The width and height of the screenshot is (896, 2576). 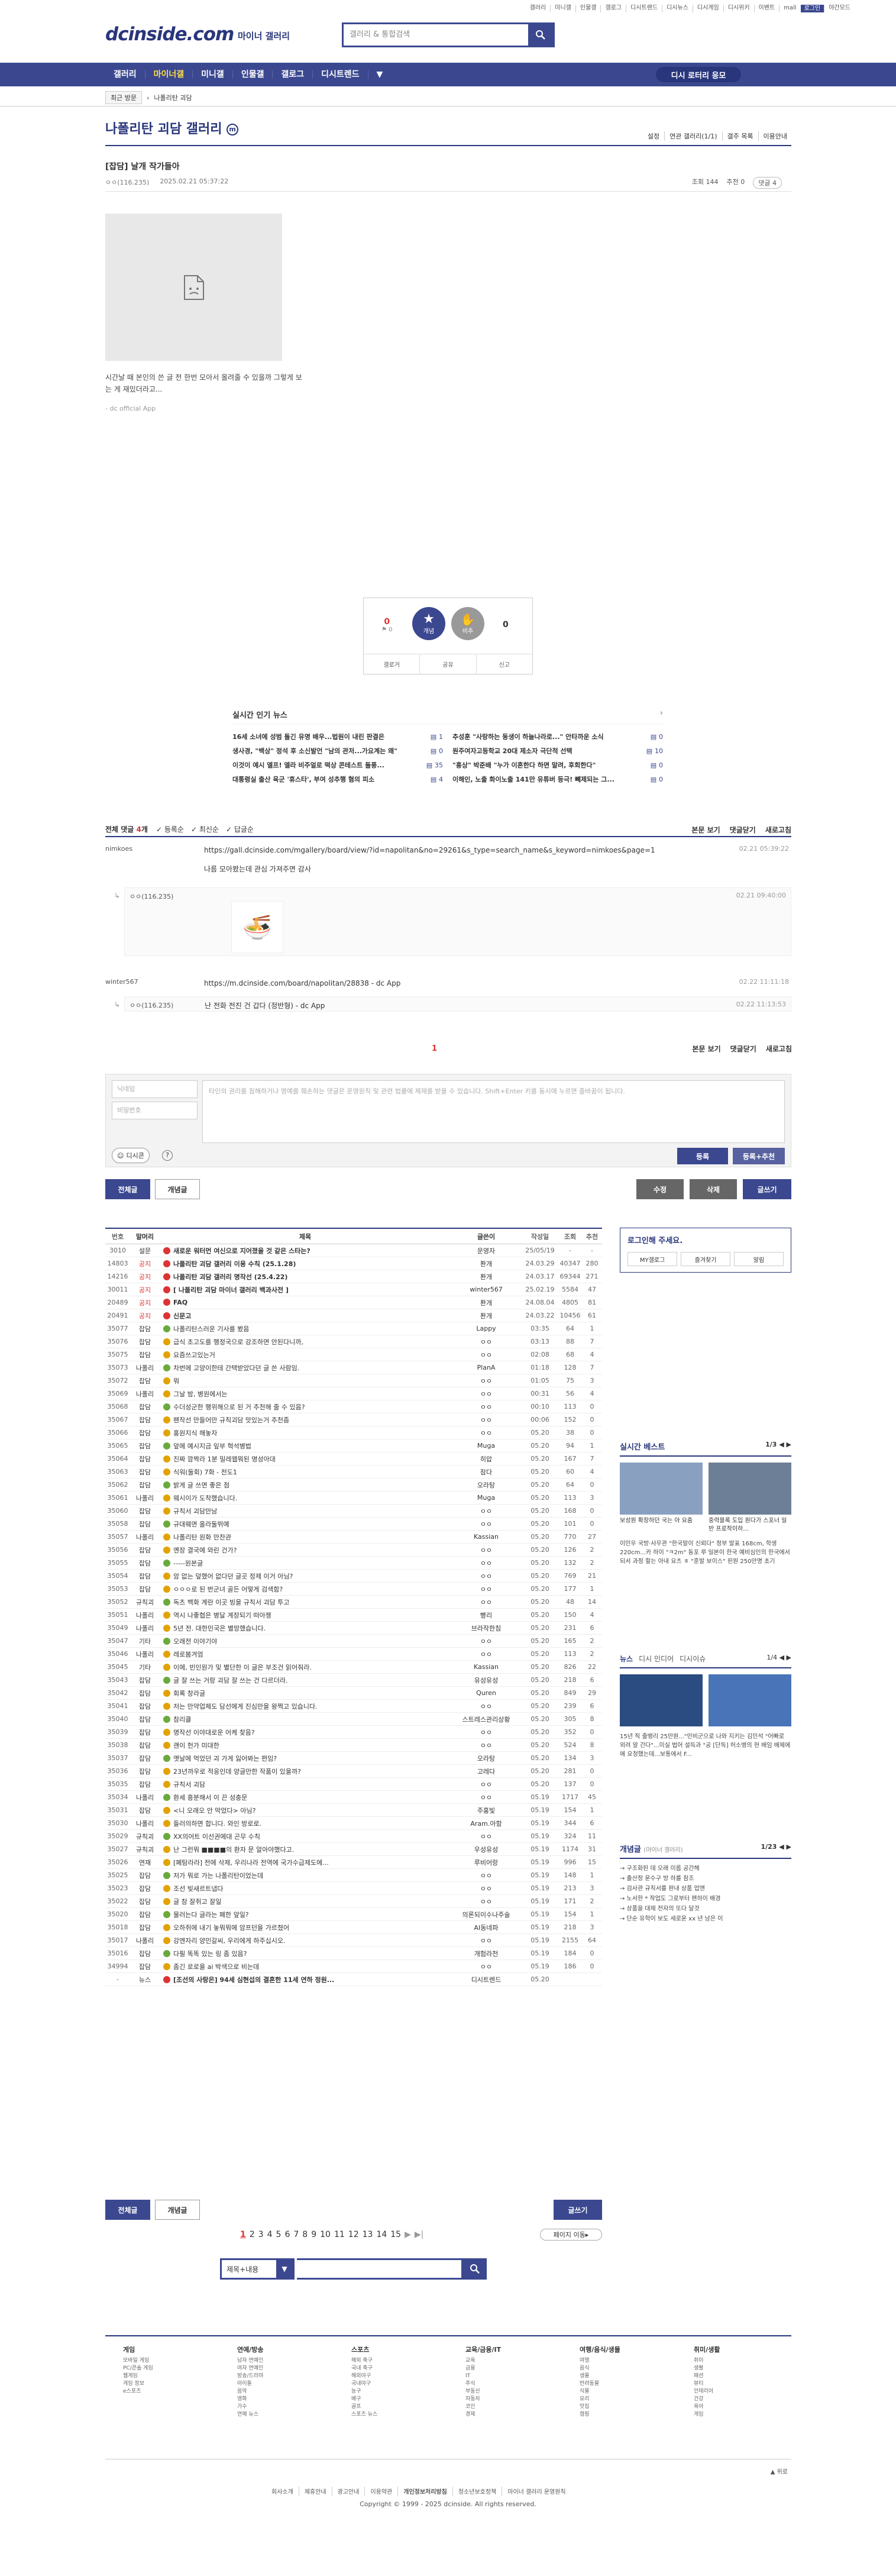 What do you see at coordinates (705, 1919) in the screenshot?
I see `concept-item: → 단순 유학이 보도 세로운 xx 년 남은 이` at bounding box center [705, 1919].